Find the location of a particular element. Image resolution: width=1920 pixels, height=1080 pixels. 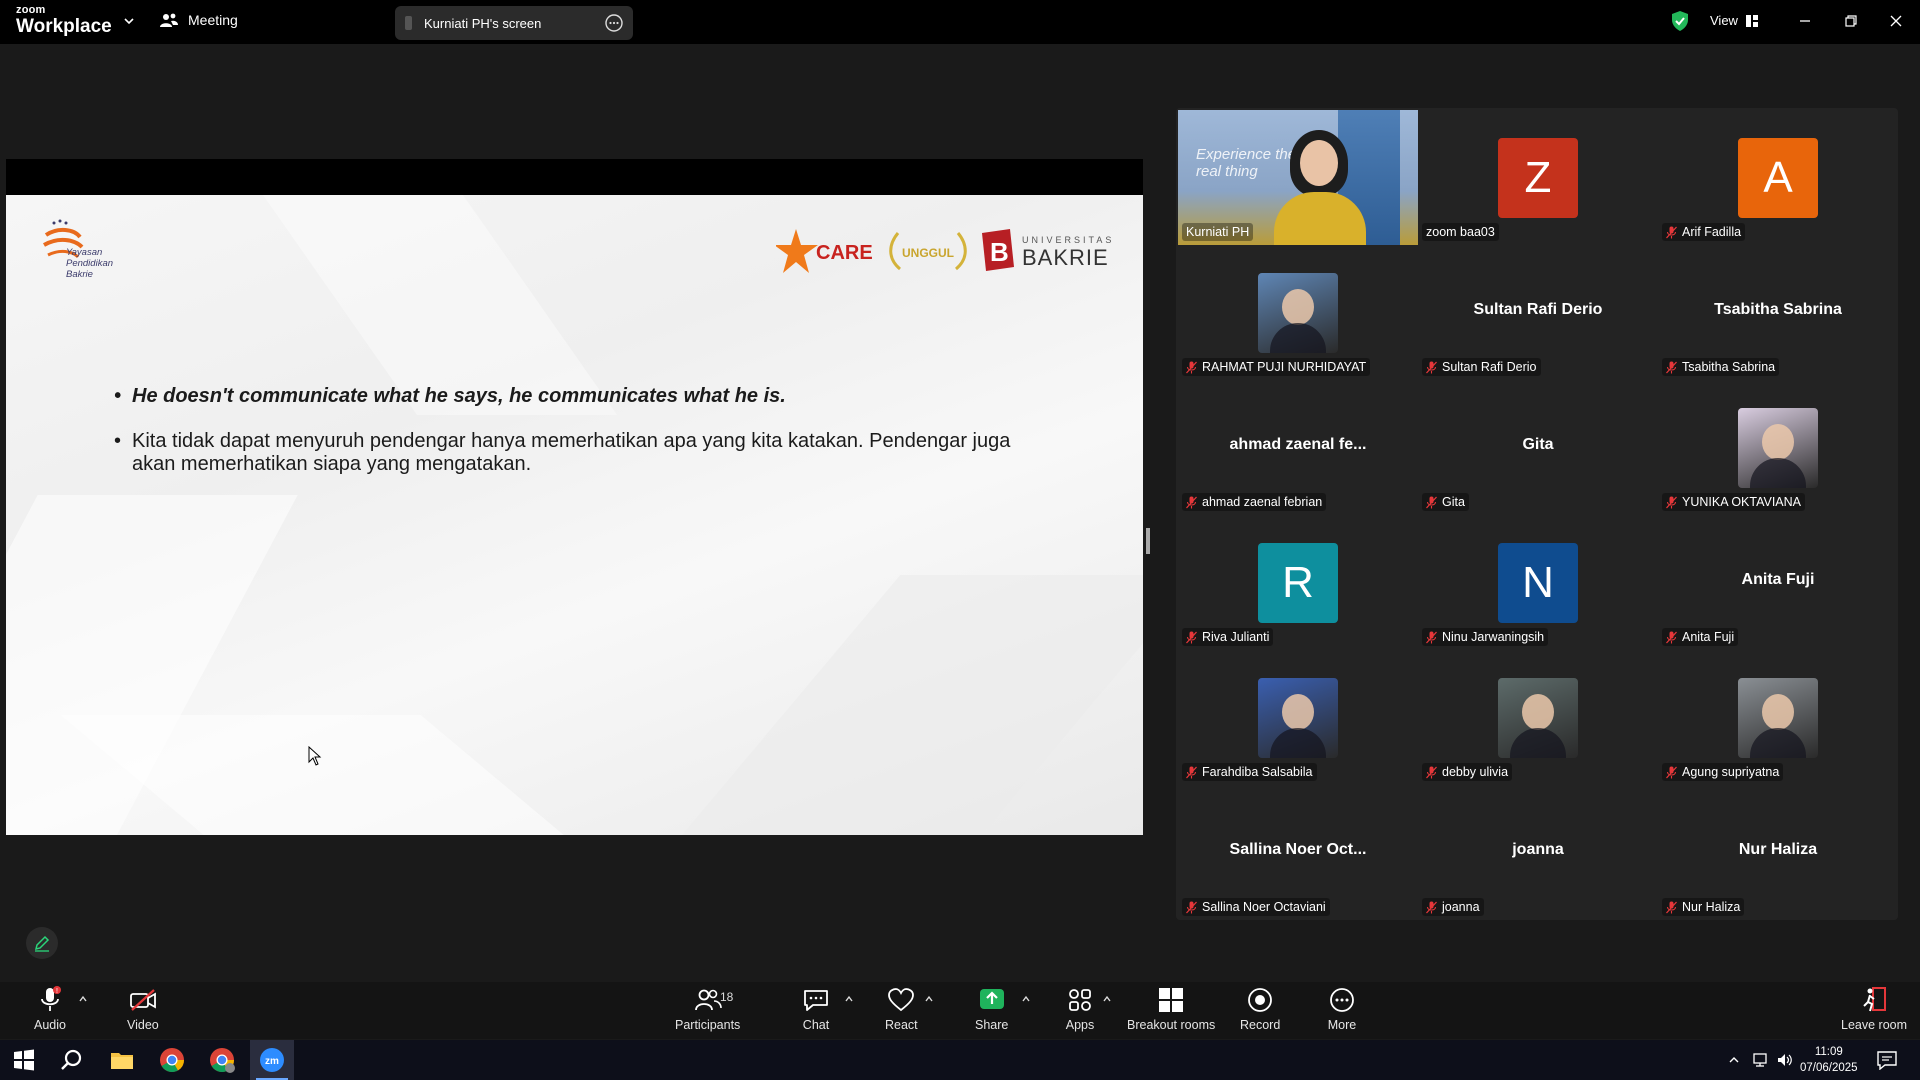

participant-avatar-photo is located at coordinates (1778, 448).